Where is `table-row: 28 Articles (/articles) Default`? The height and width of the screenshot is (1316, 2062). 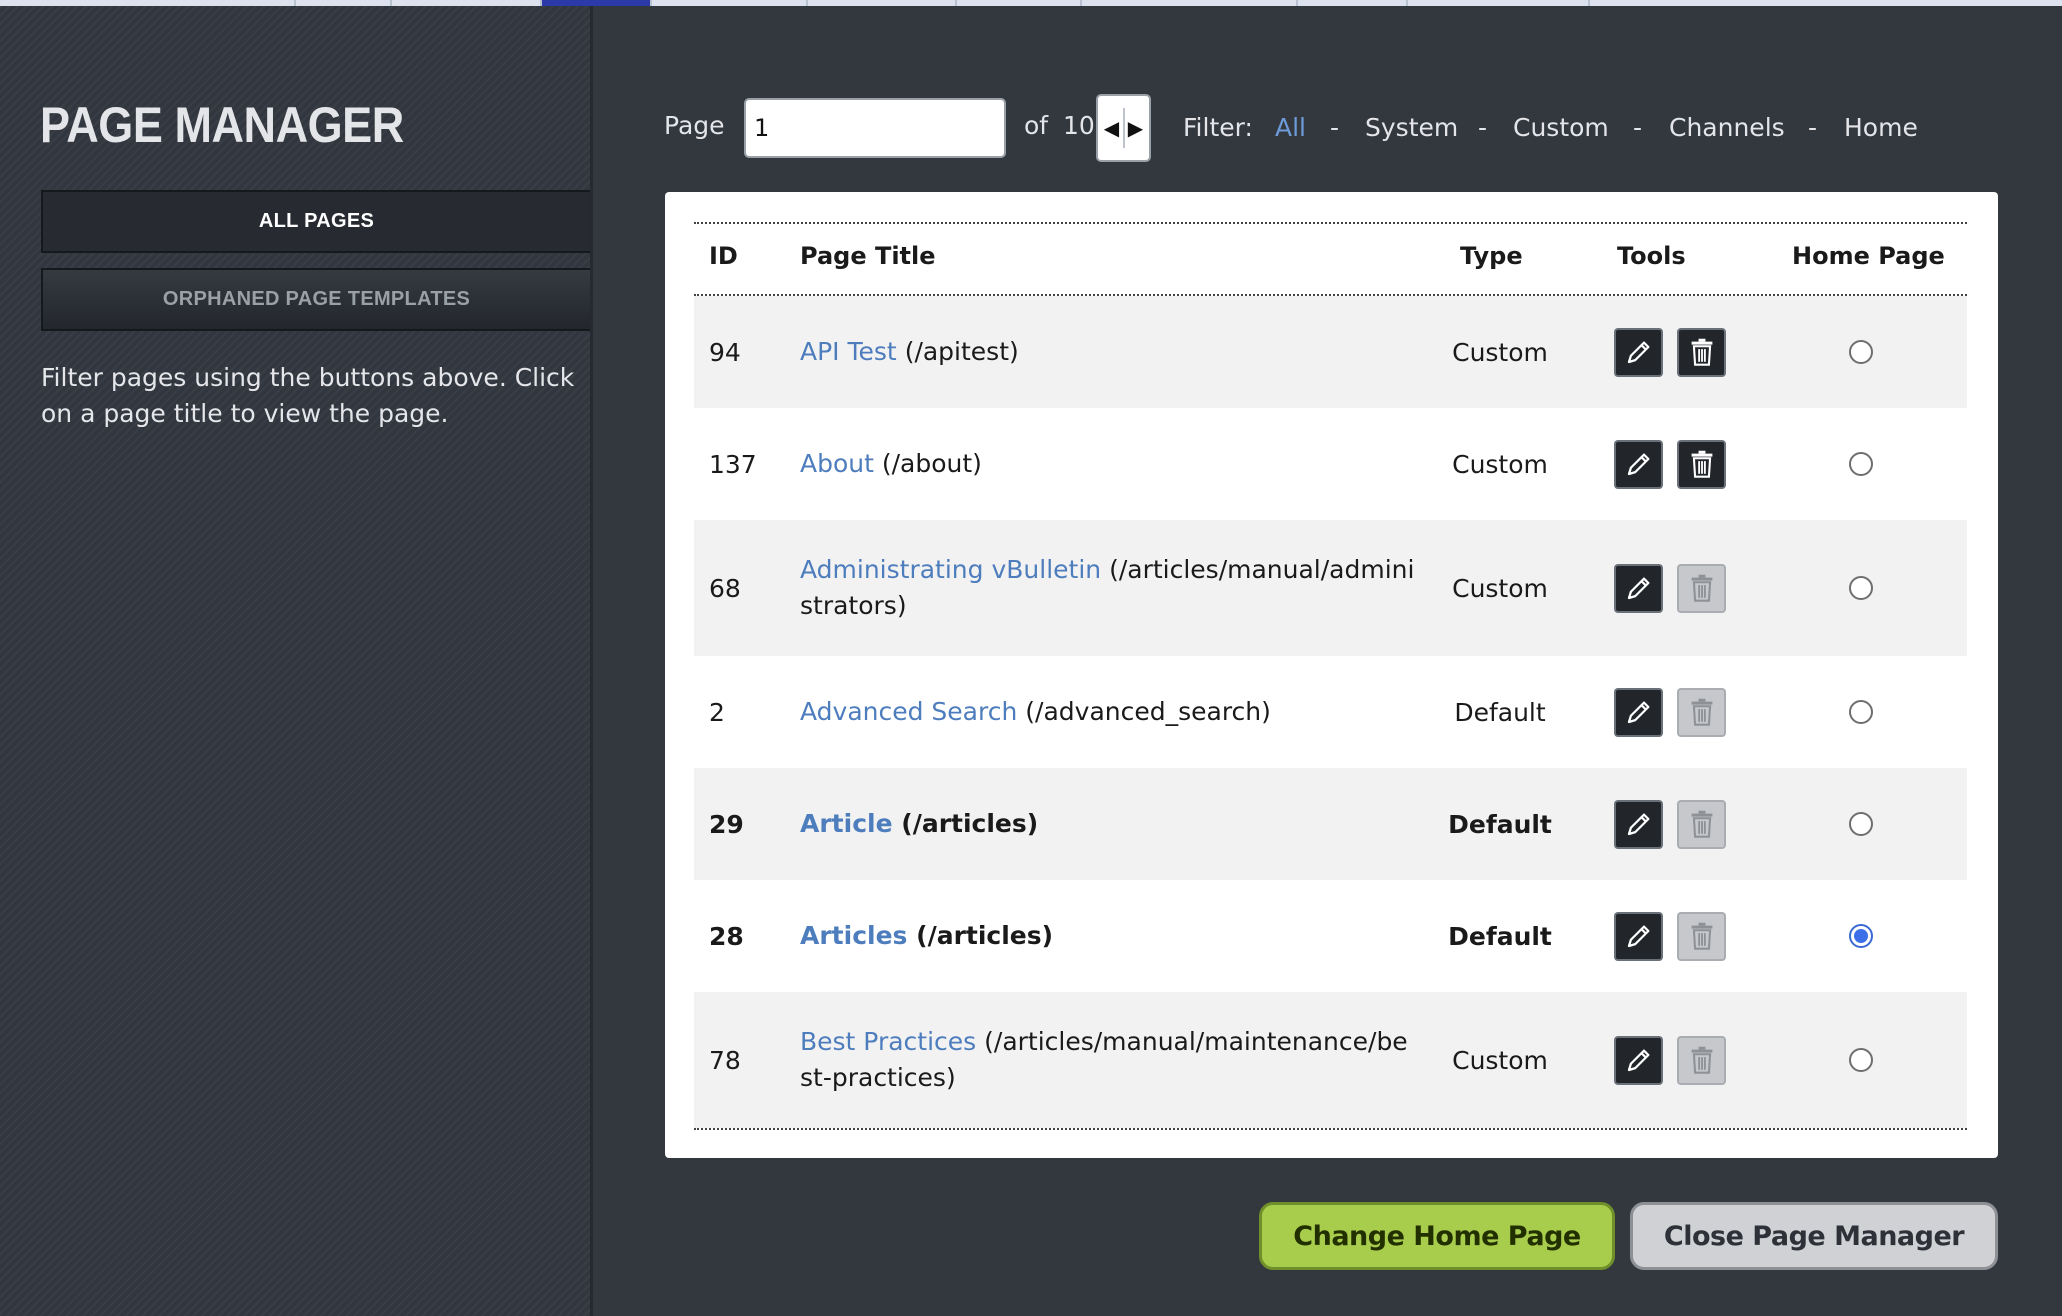 table-row: 28 Articles (/articles) Default is located at coordinates (1330, 936).